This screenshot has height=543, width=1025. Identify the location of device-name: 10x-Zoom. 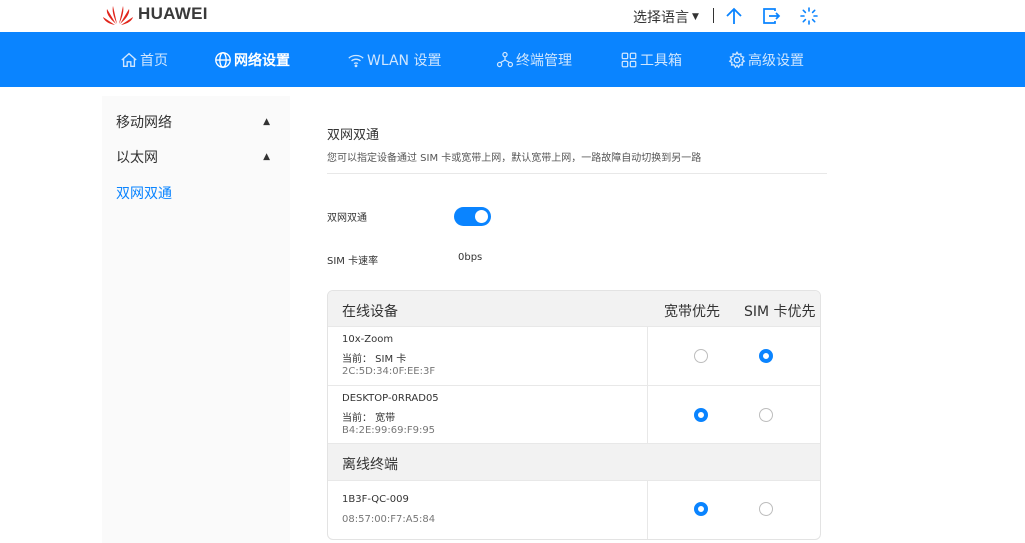
(368, 339).